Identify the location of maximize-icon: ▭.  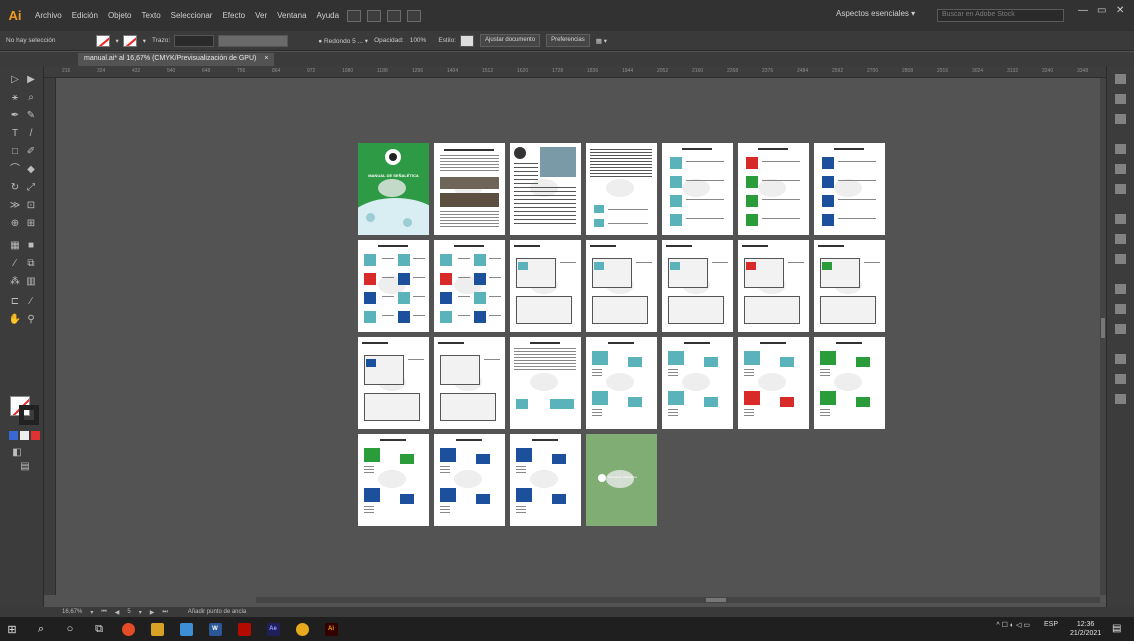
(1101, 10).